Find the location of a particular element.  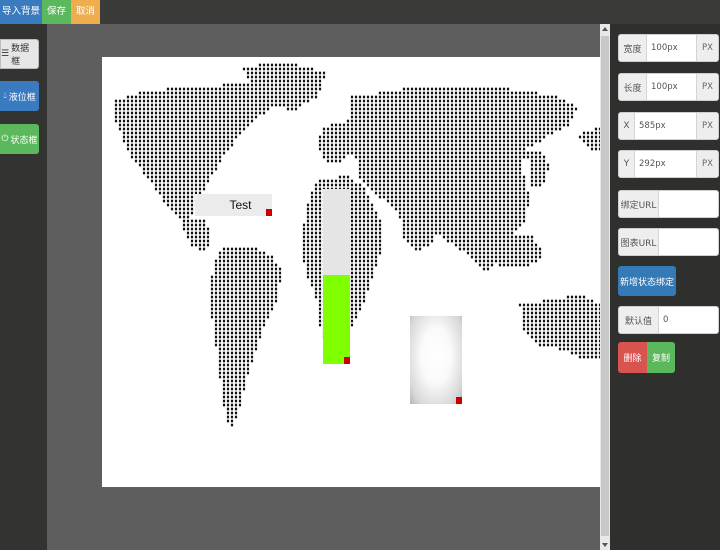

x-unit: PX is located at coordinates (707, 126).